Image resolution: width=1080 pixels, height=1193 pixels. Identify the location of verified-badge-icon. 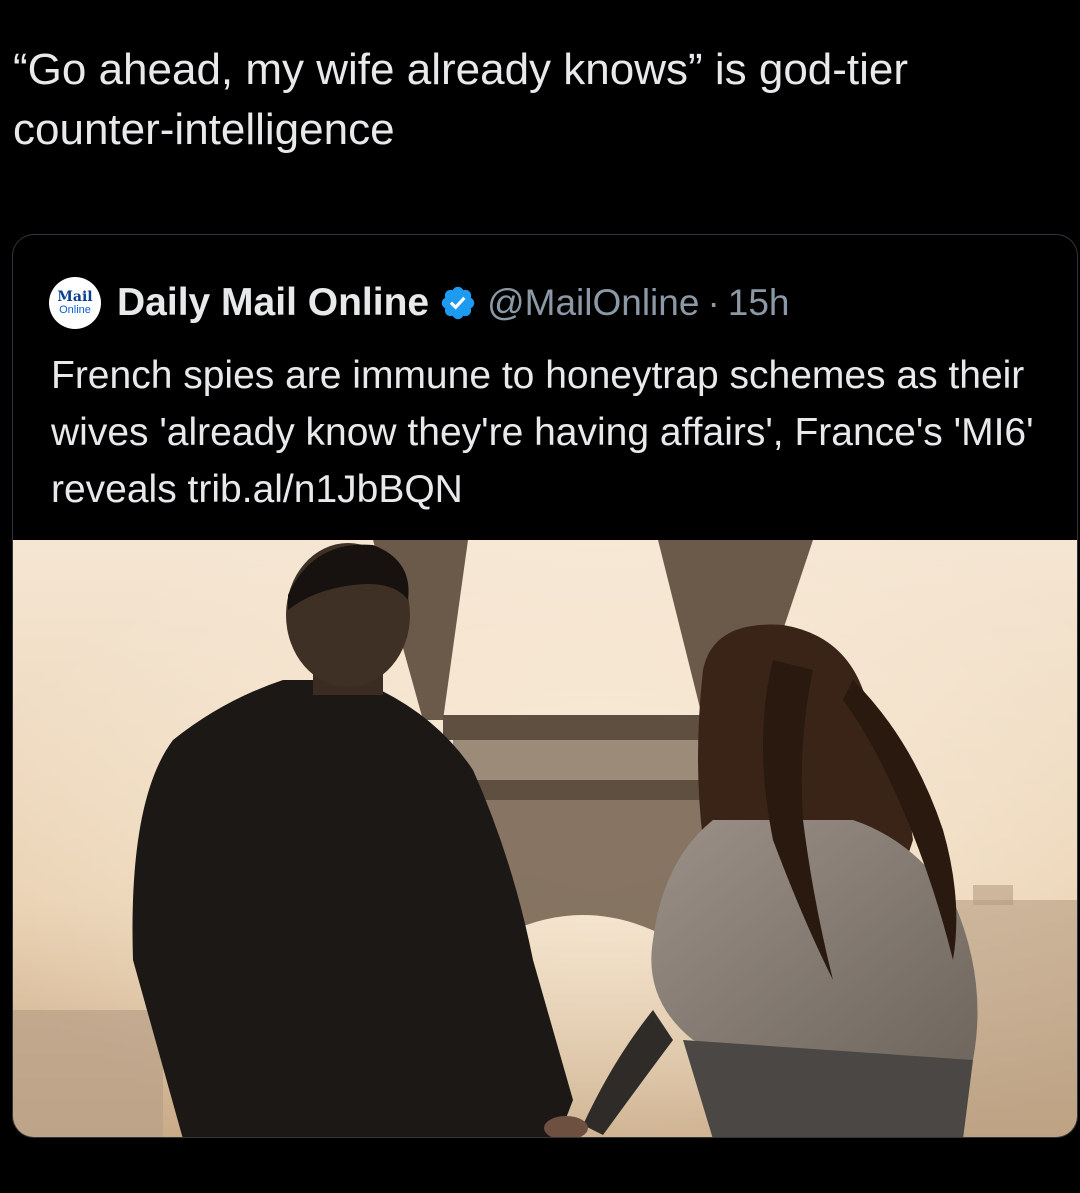
(458, 303).